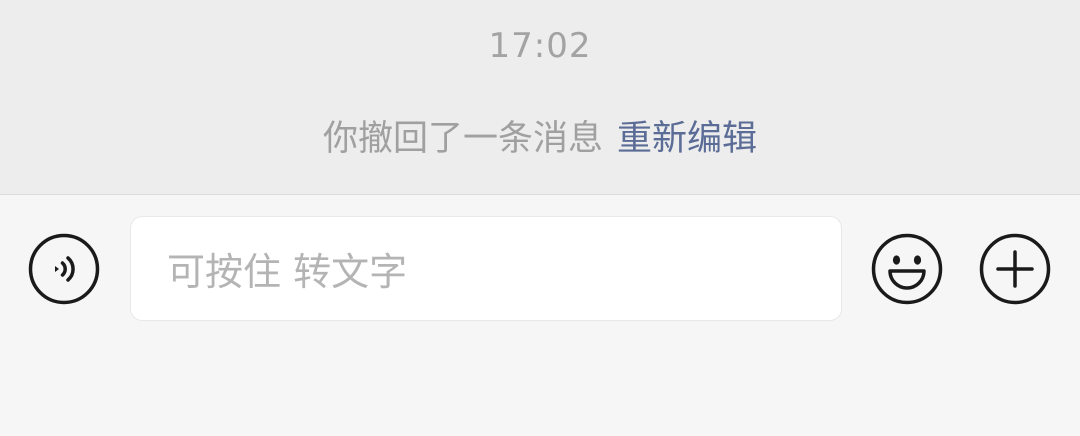 The height and width of the screenshot is (436, 1080). I want to click on plus-icon, so click(1015, 269).